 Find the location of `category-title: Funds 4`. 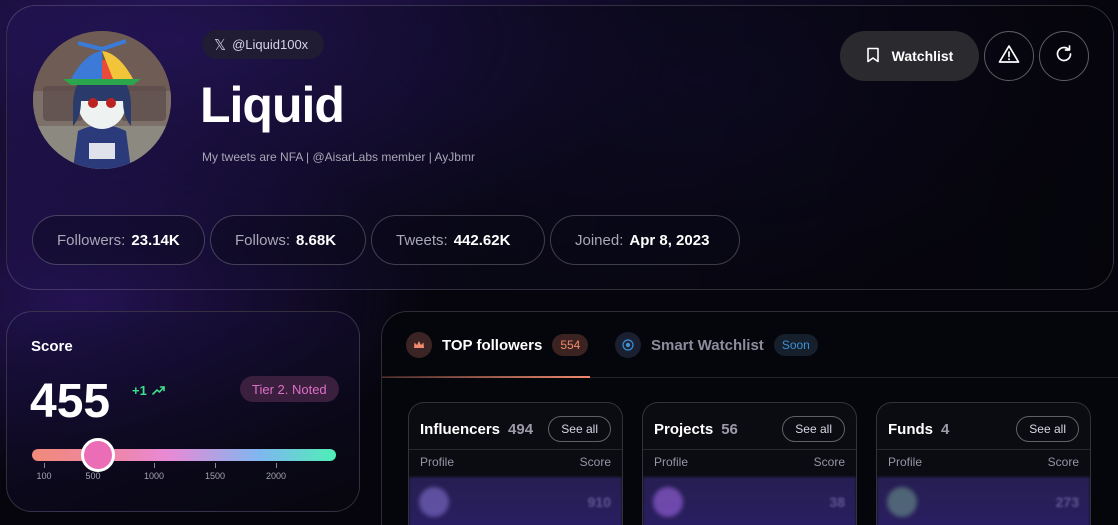

category-title: Funds 4 is located at coordinates (918, 429).